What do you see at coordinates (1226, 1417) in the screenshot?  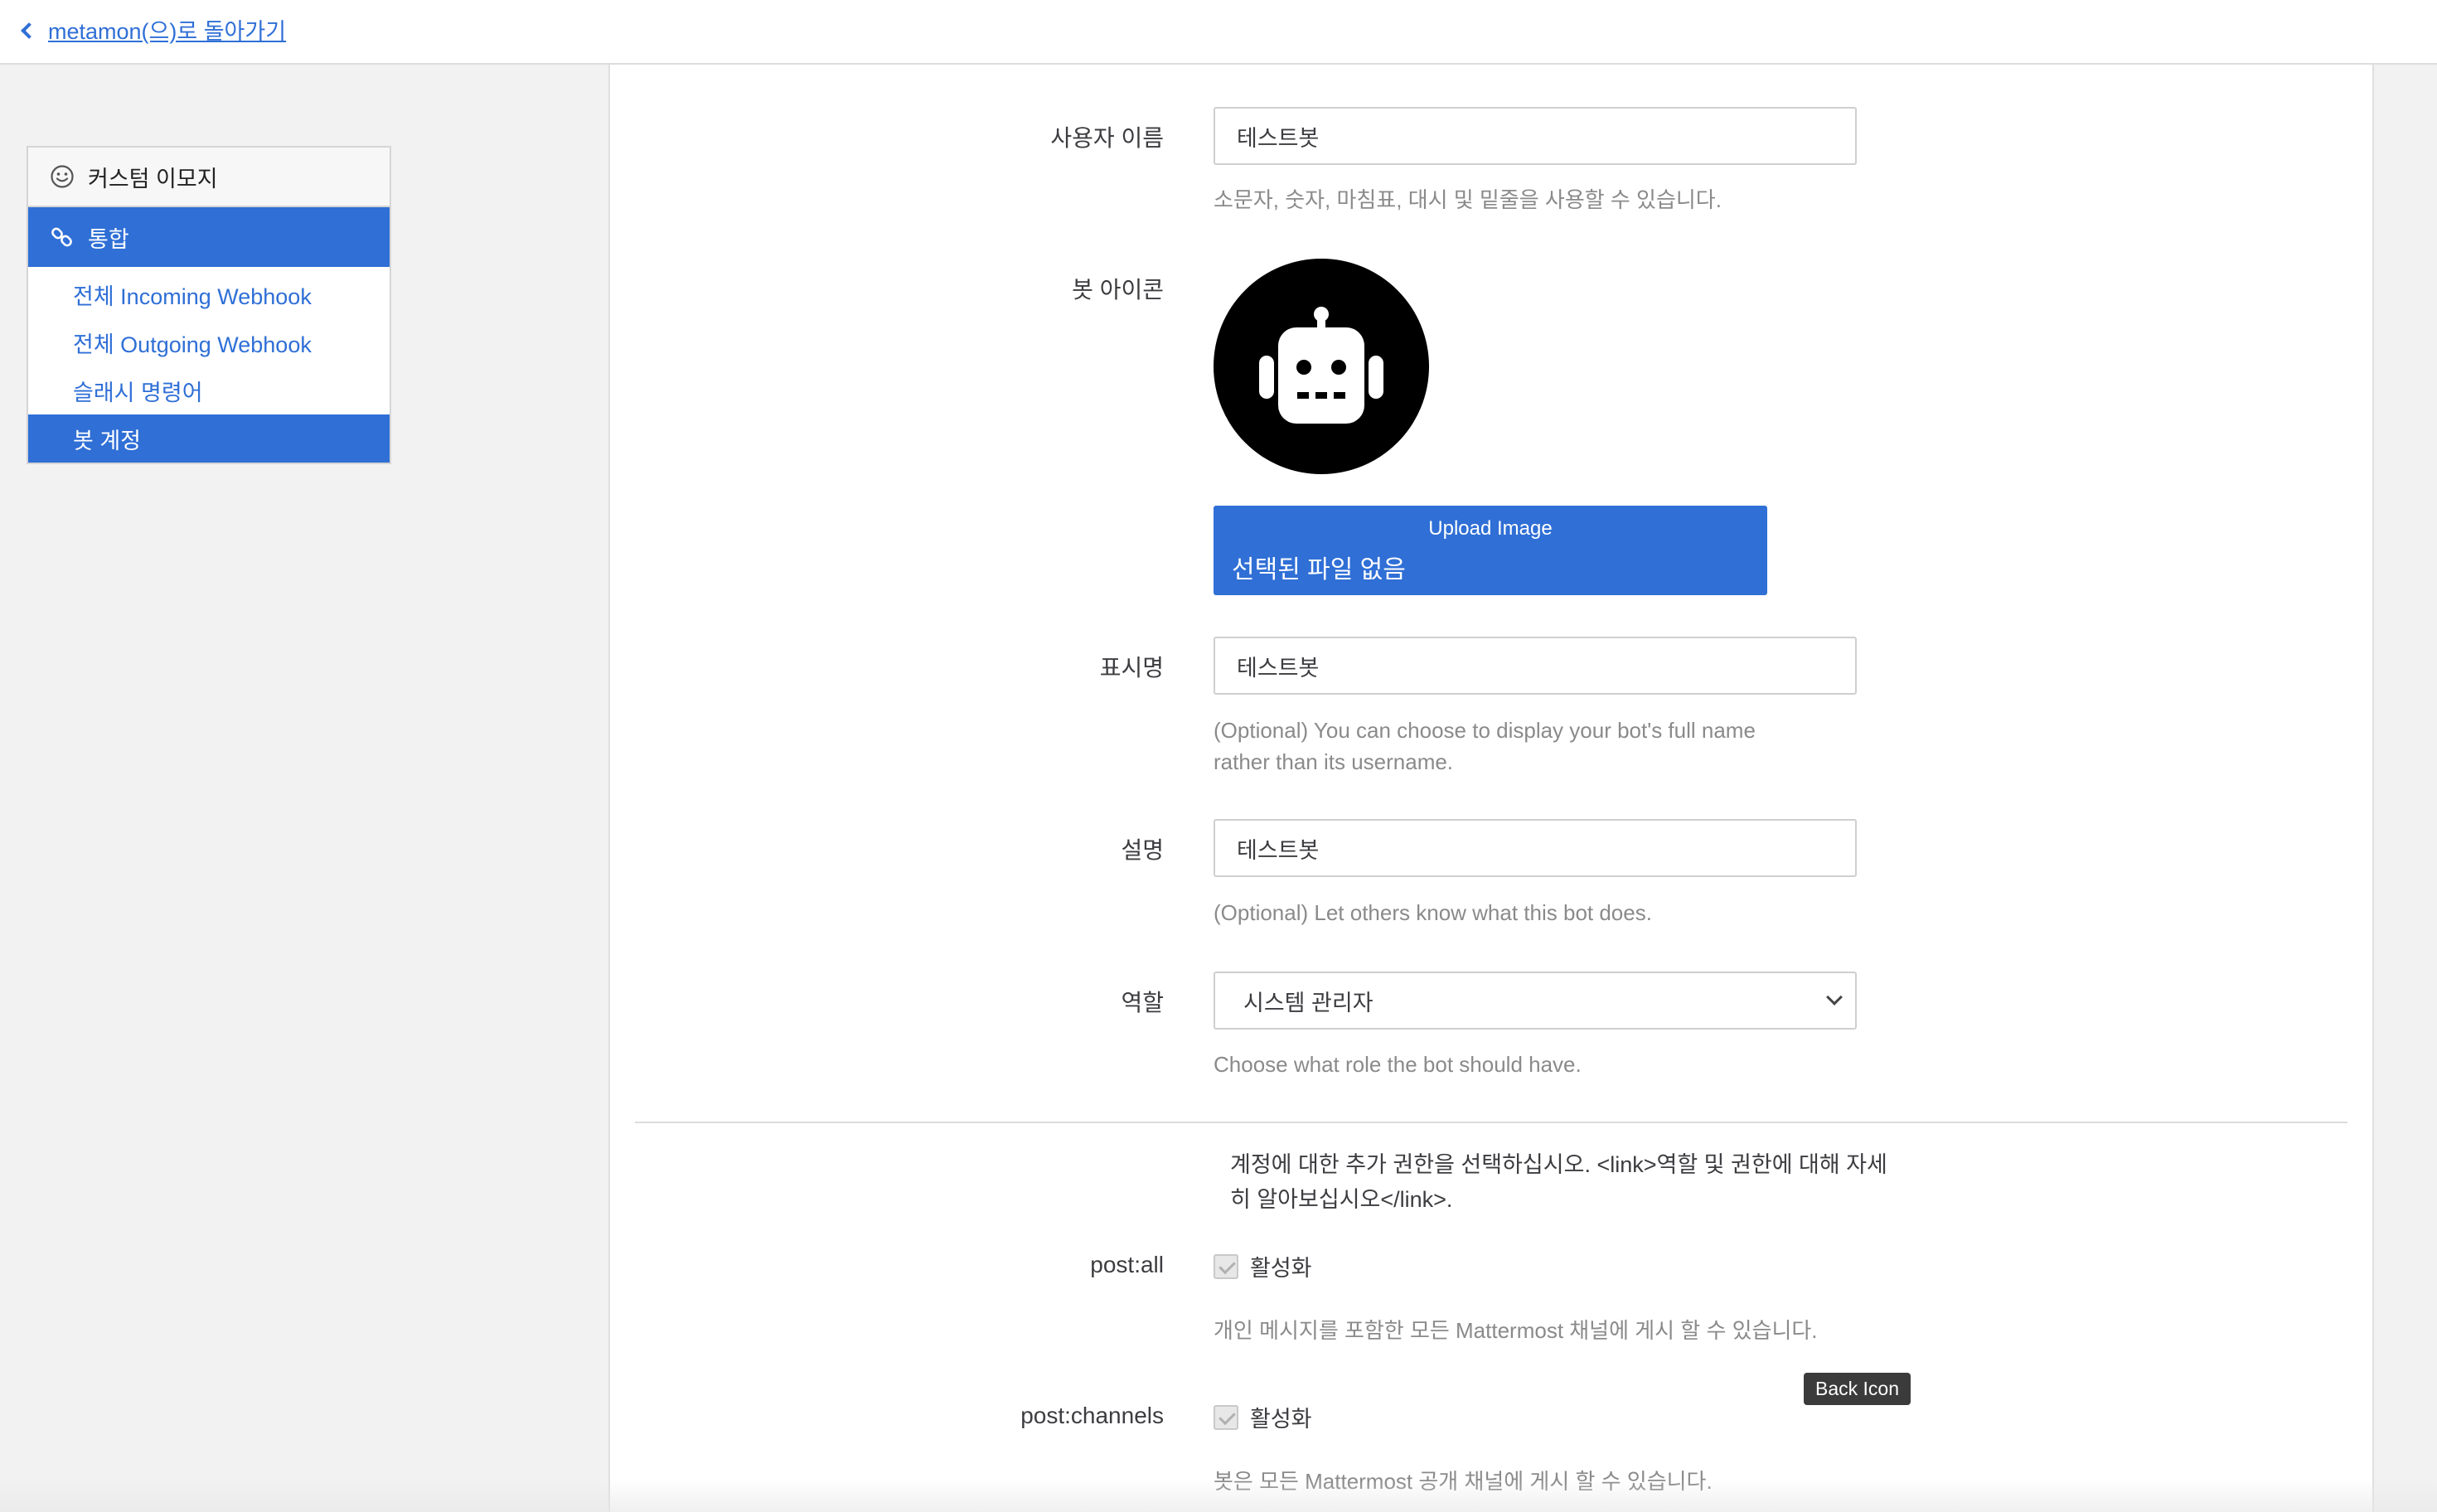 I see `post-channels-checkbox` at bounding box center [1226, 1417].